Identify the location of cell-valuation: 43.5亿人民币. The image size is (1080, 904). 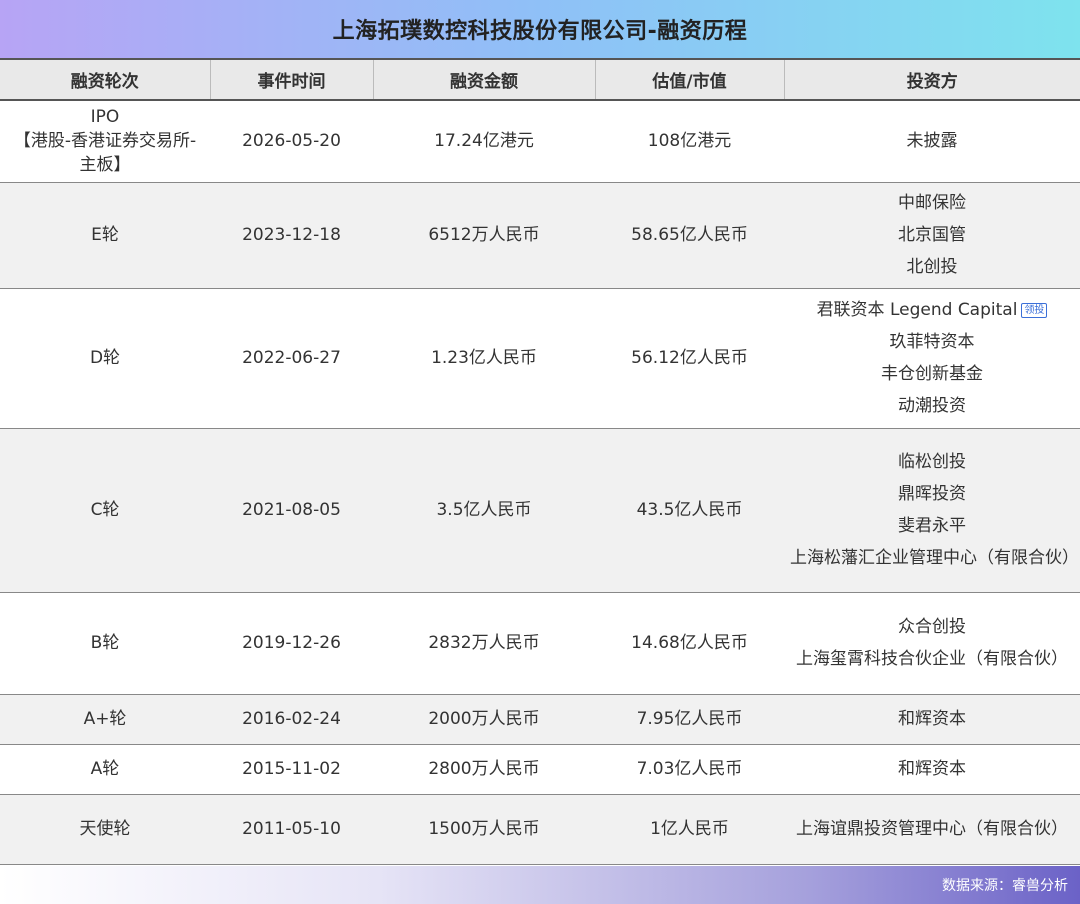
(689, 510).